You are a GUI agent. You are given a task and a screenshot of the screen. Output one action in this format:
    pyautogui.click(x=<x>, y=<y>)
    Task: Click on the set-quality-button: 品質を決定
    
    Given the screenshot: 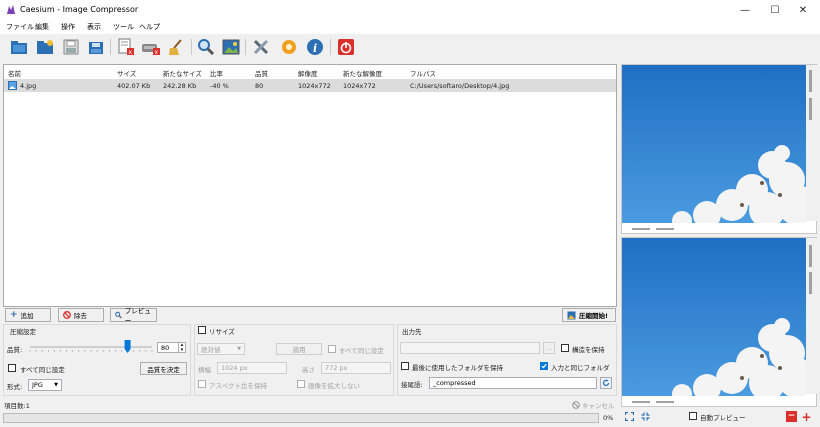 What is the action you would take?
    pyautogui.click(x=163, y=368)
    